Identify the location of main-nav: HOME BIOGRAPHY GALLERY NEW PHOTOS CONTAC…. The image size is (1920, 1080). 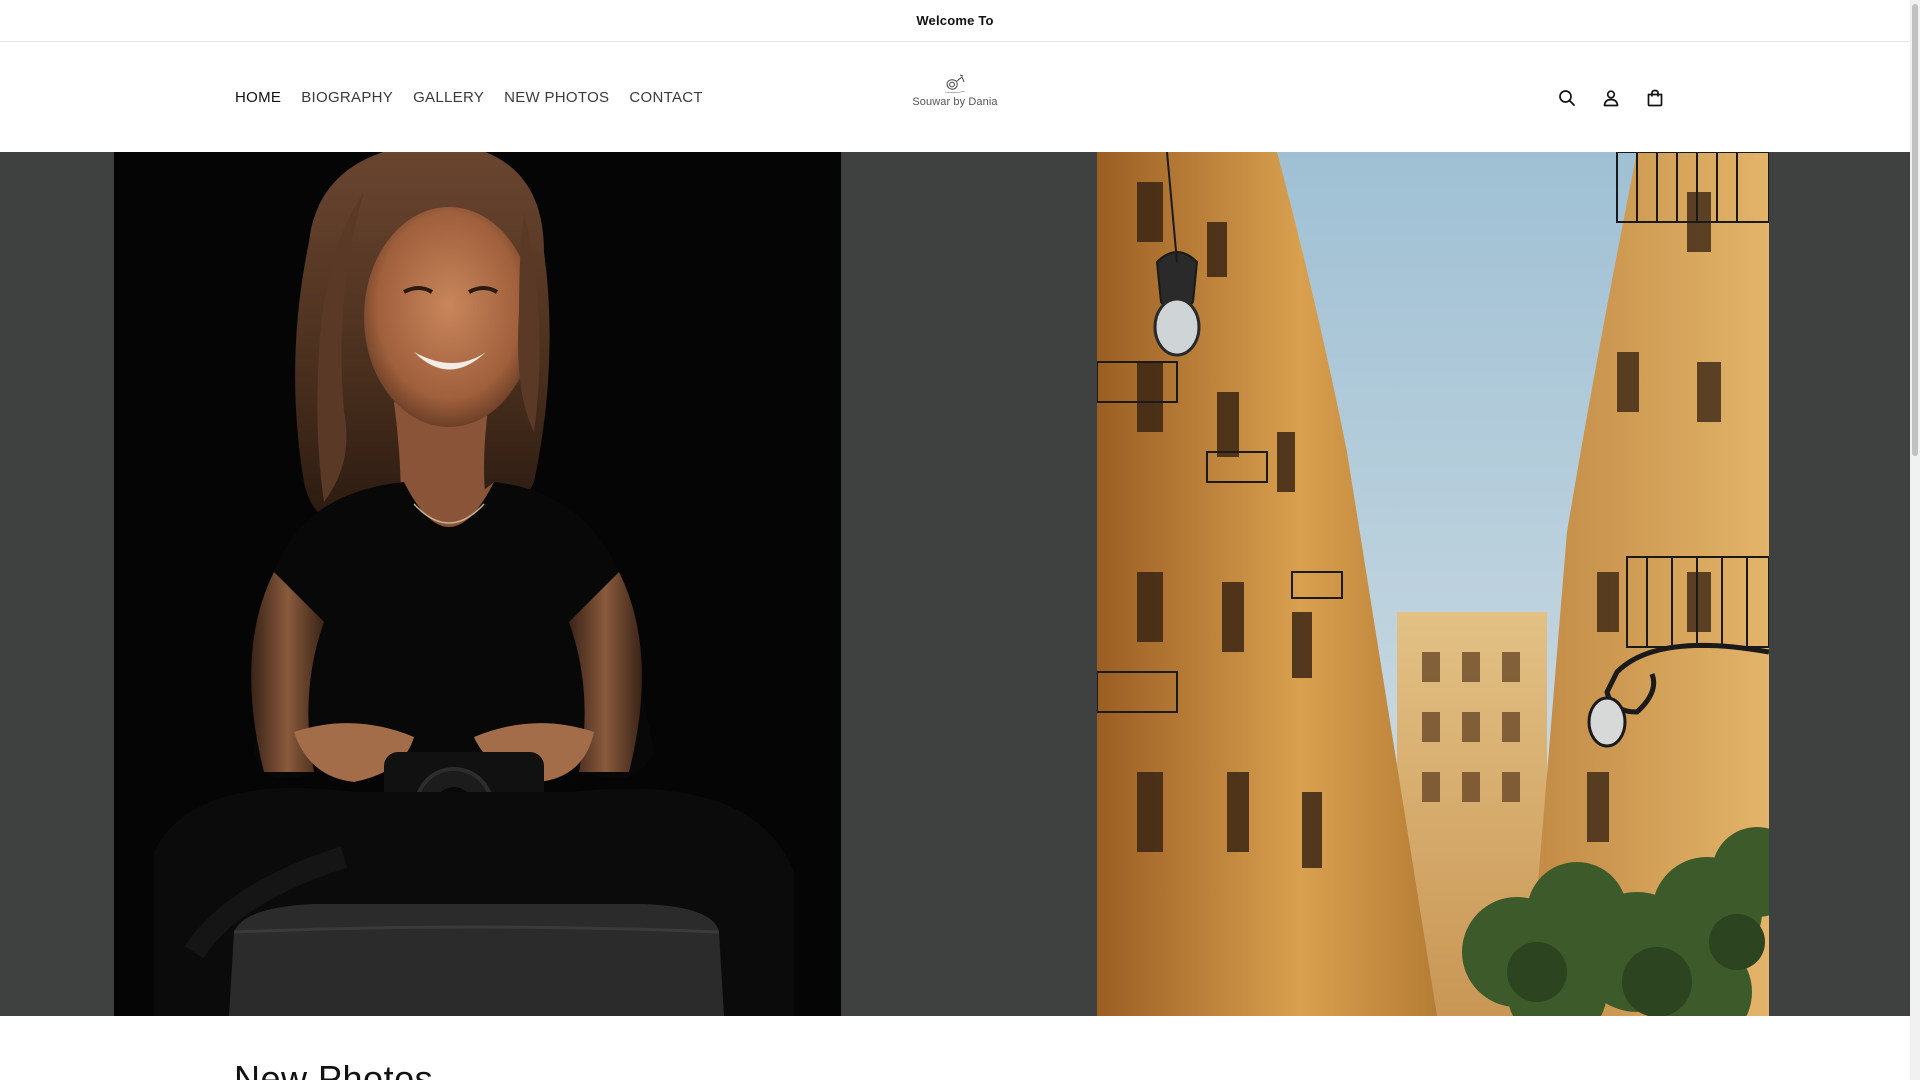
(474, 97).